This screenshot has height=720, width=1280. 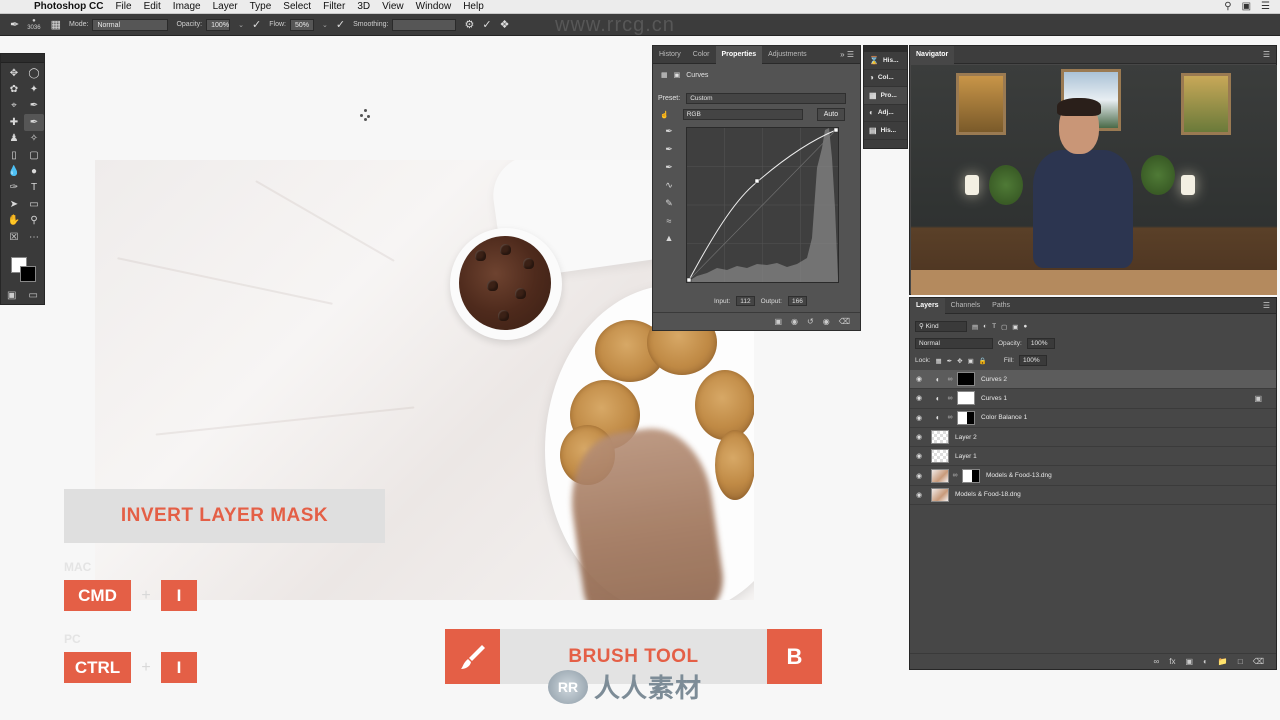 I want to click on tab-layers: Layers, so click(x=927, y=305).